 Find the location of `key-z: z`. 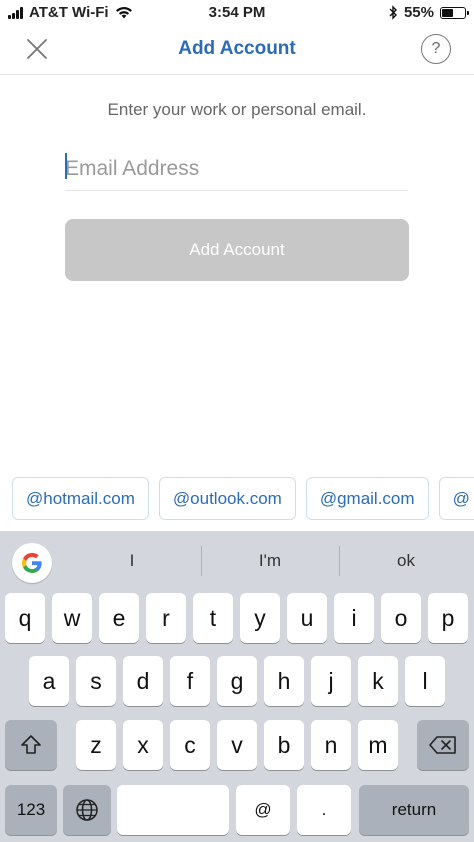

key-z: z is located at coordinates (96, 745).